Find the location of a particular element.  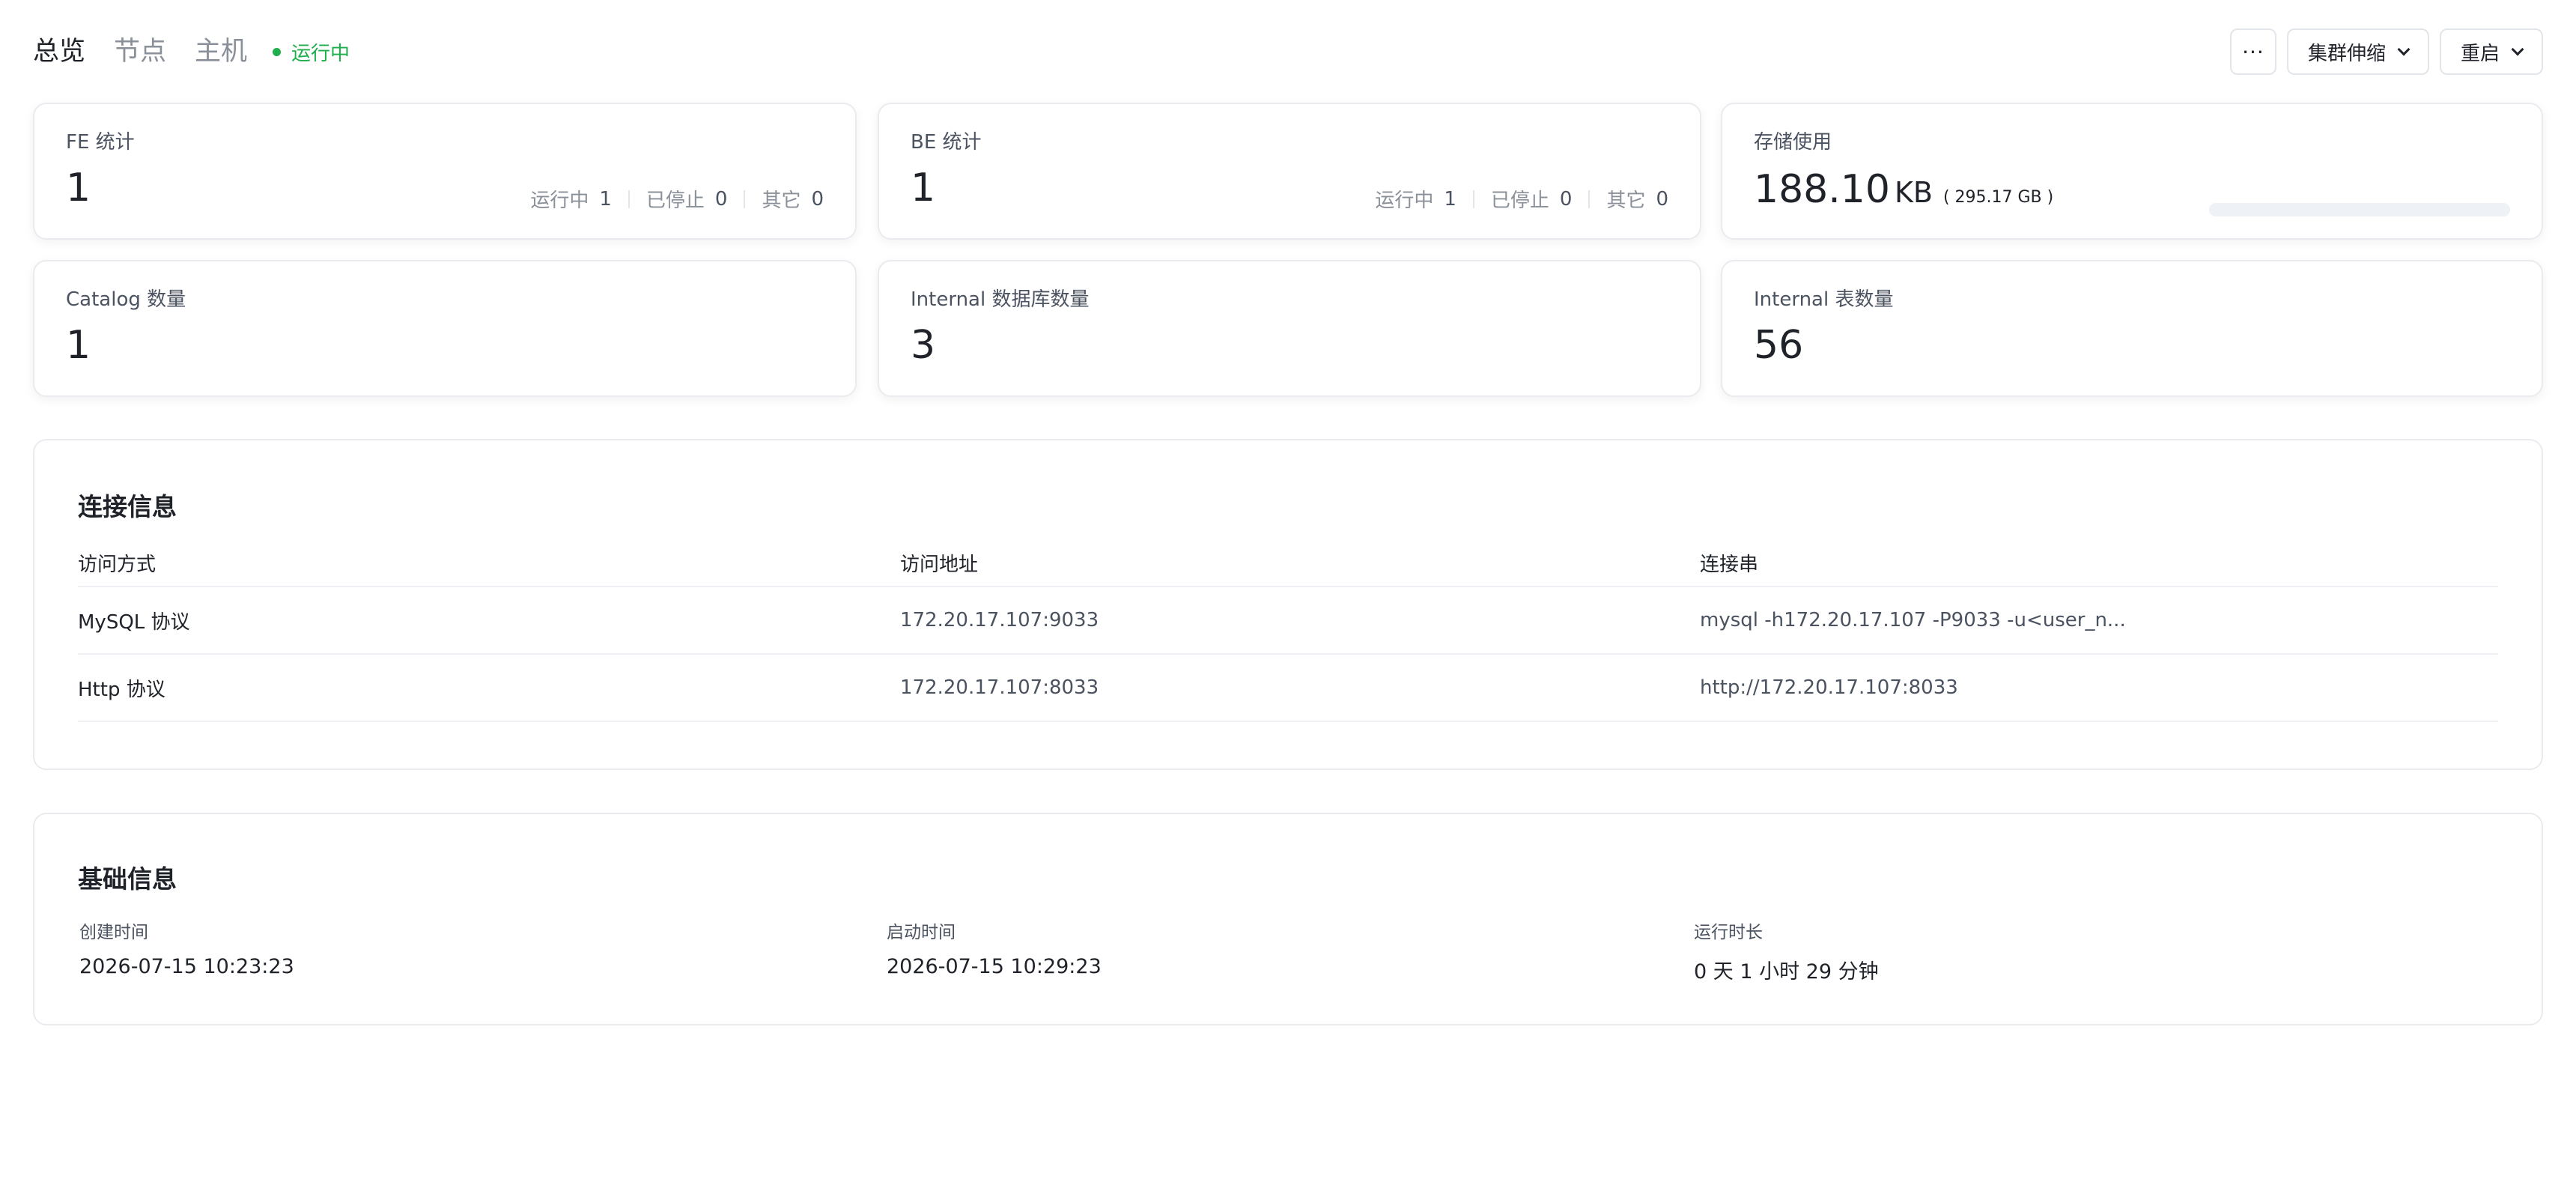

be-stopped-count: 0 is located at coordinates (1566, 199).